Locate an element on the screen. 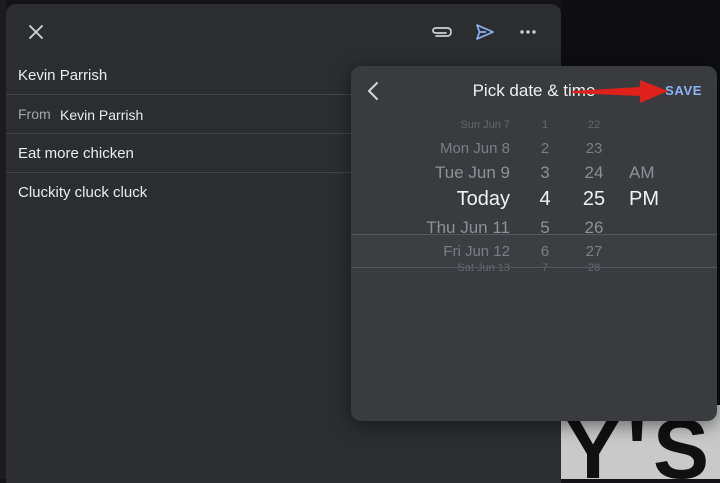 This screenshot has width=720, height=483. picker-minute: 28 is located at coordinates (594, 268).